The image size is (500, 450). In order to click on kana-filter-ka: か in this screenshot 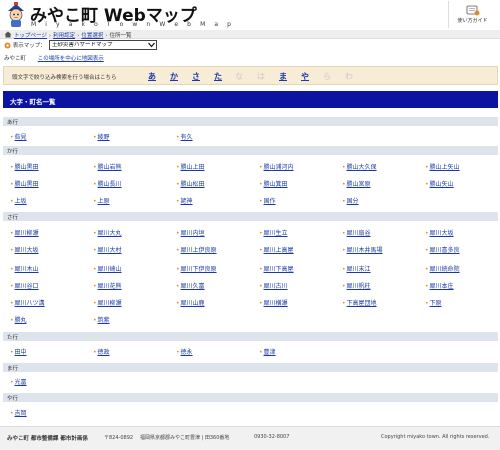, I will do `click(174, 76)`.